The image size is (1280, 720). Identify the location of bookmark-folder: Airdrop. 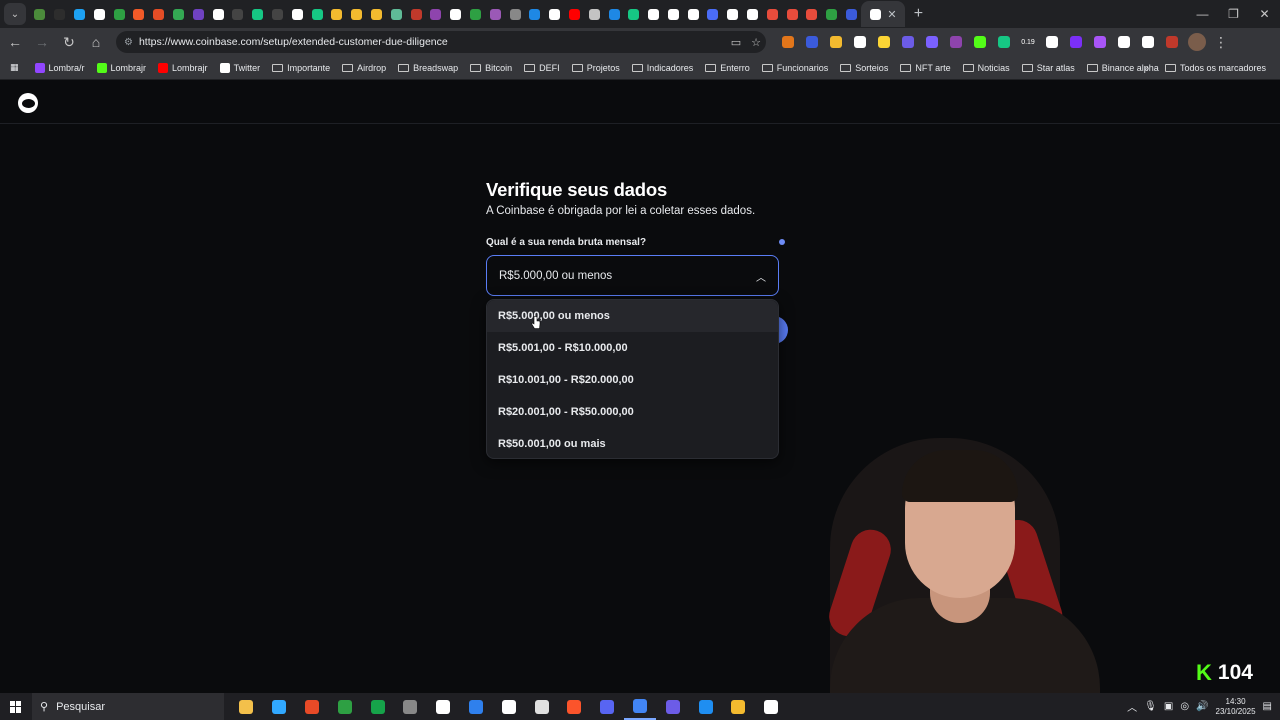
(364, 68).